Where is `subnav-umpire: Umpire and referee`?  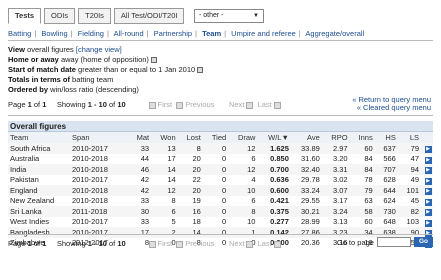
subnav-umpire: Umpire and referee is located at coordinates (263, 33).